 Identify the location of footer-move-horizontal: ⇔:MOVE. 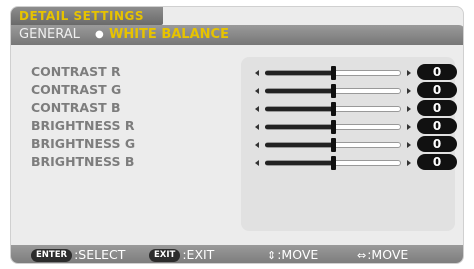
(383, 254).